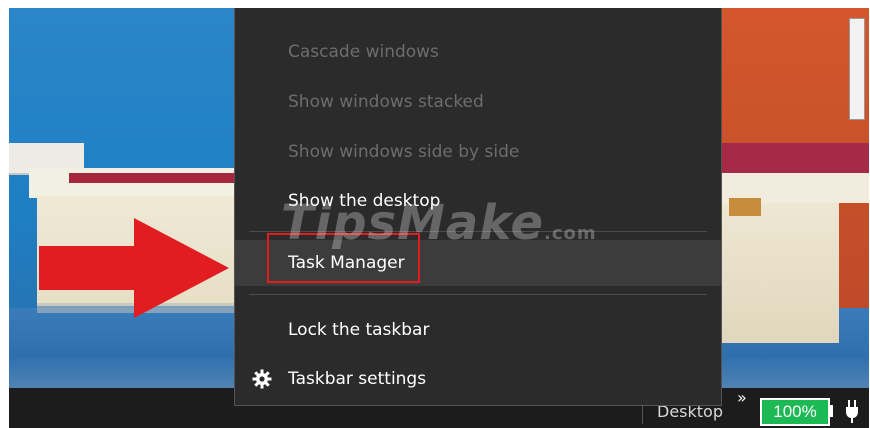 Image resolution: width=870 pixels, height=428 pixels. I want to click on task-manager-highlight-box, so click(343, 258).